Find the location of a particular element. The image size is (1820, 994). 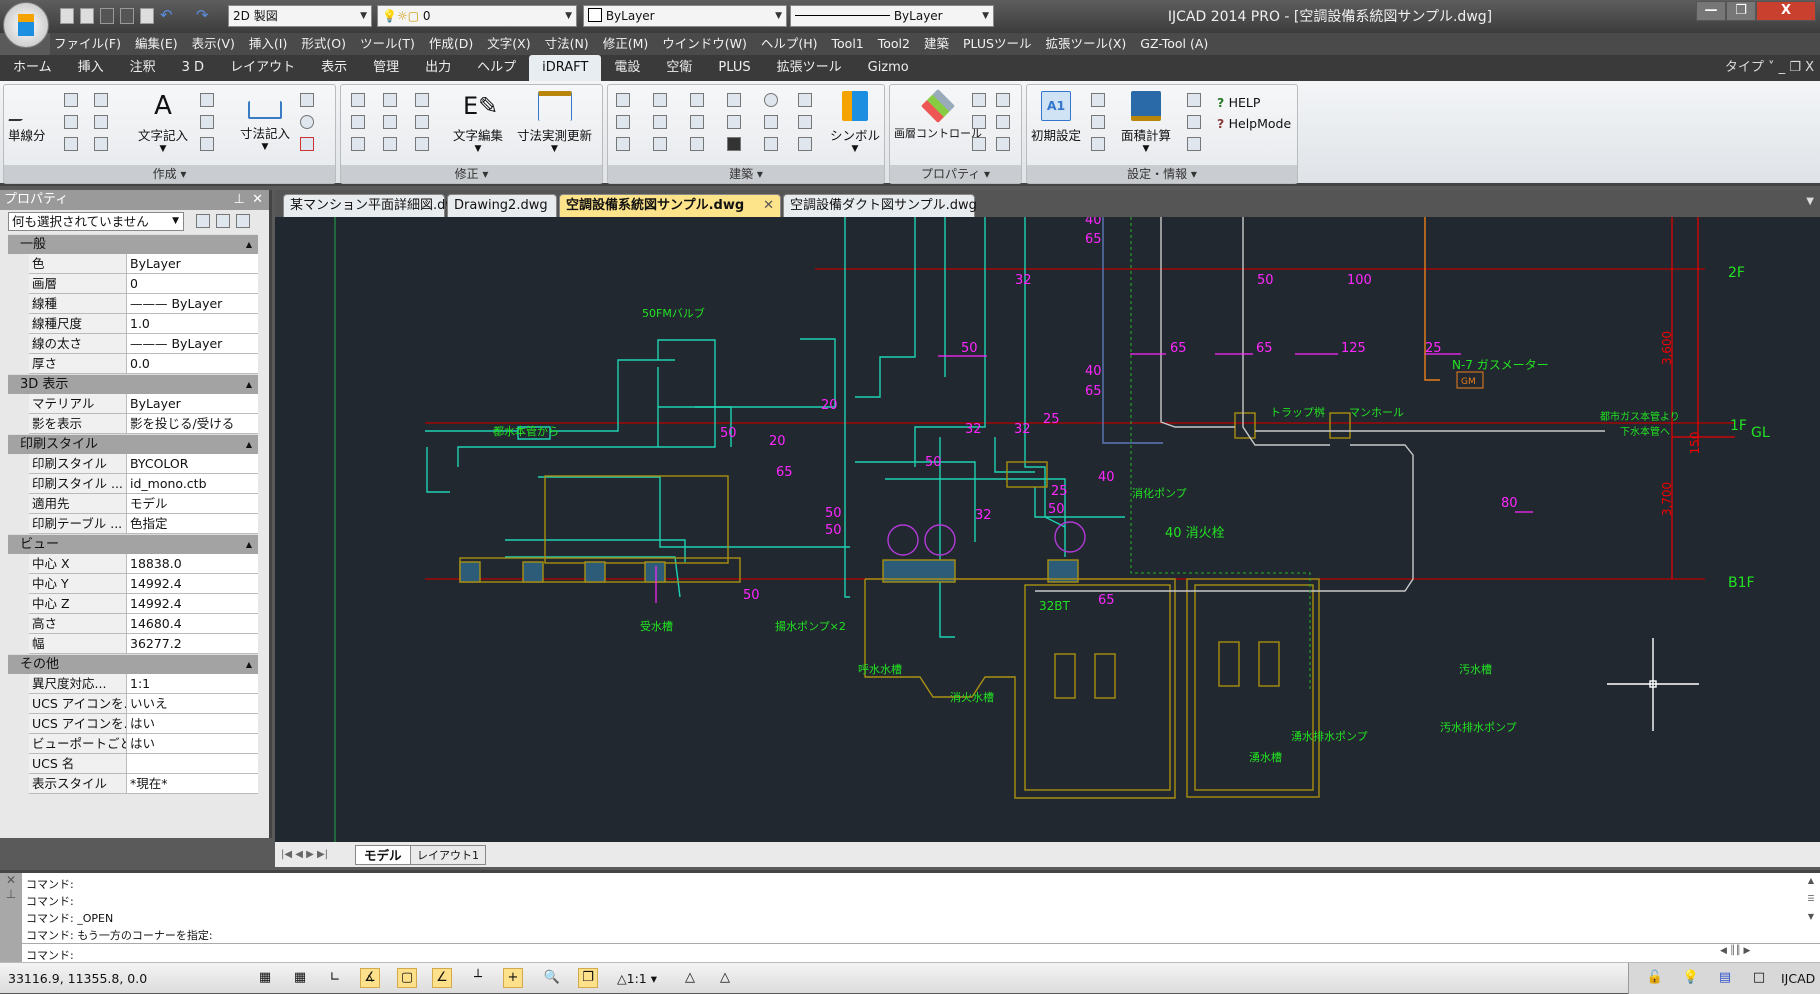

steel-icon is located at coordinates (734, 144).